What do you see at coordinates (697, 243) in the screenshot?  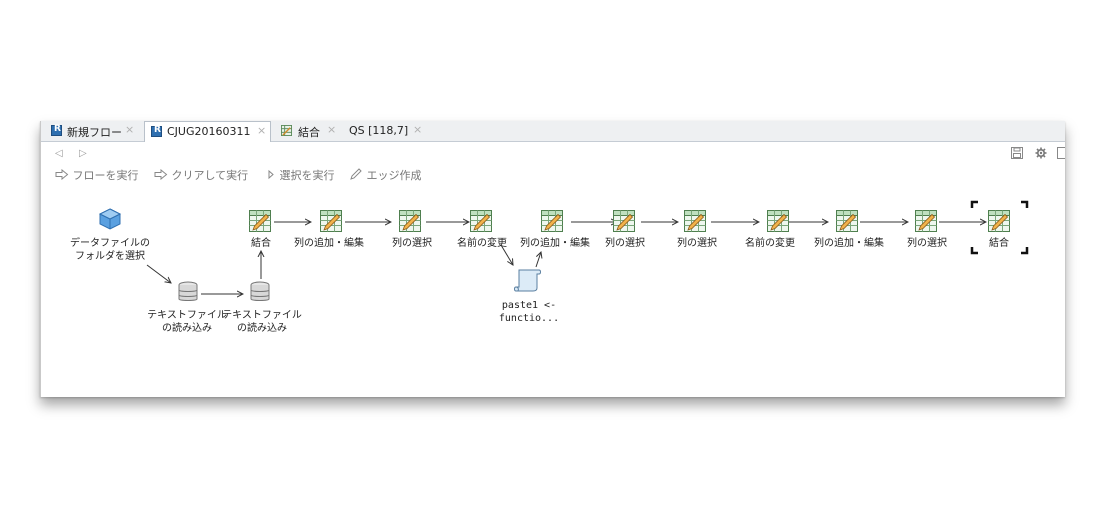 I see `node-label-select-col-3: 列の選択` at bounding box center [697, 243].